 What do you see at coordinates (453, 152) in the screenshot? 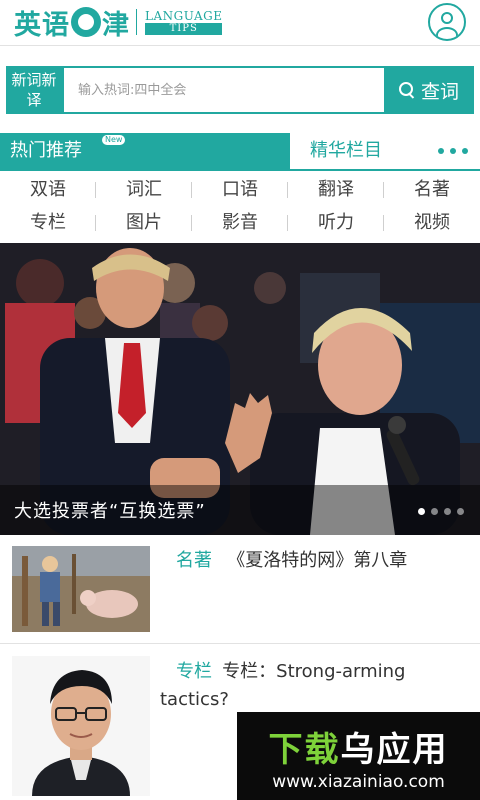
I see `more-icon` at bounding box center [453, 152].